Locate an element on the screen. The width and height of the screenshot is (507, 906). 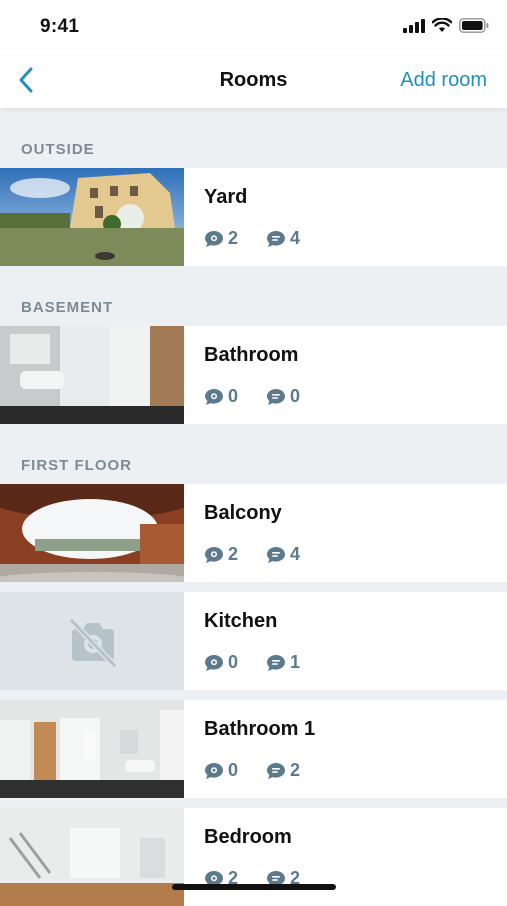
bathroom-panorama is located at coordinates (92, 375).